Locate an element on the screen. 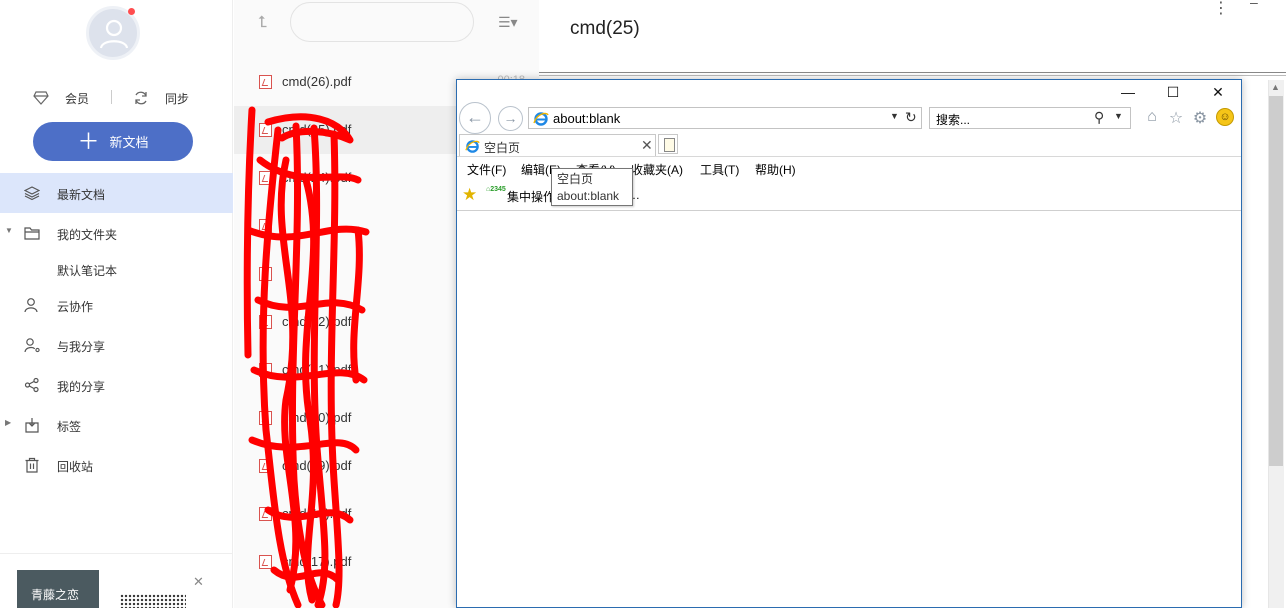  share-with-me-icon is located at coordinates (32, 345).